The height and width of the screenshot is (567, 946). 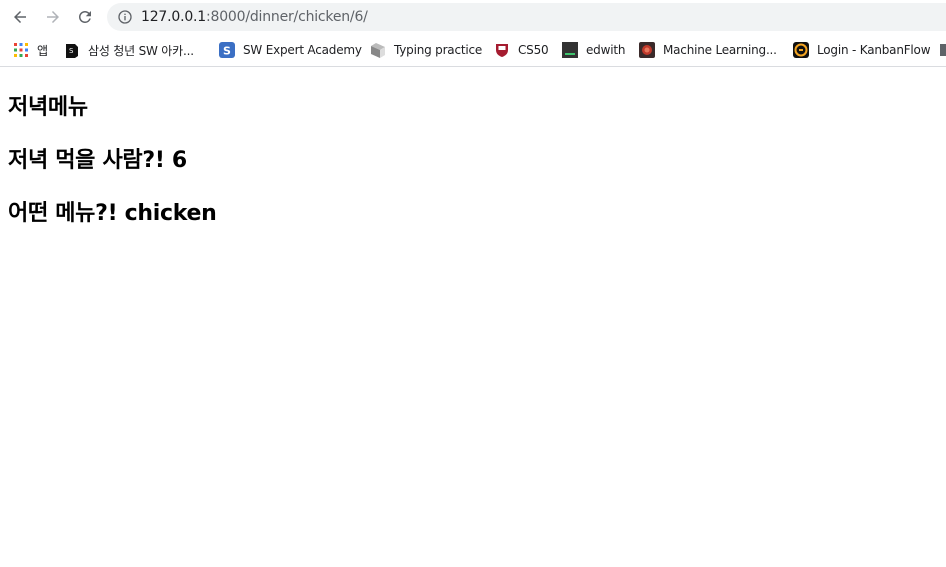 I want to click on bookmark-edwith: edwith, so click(x=593, y=50).